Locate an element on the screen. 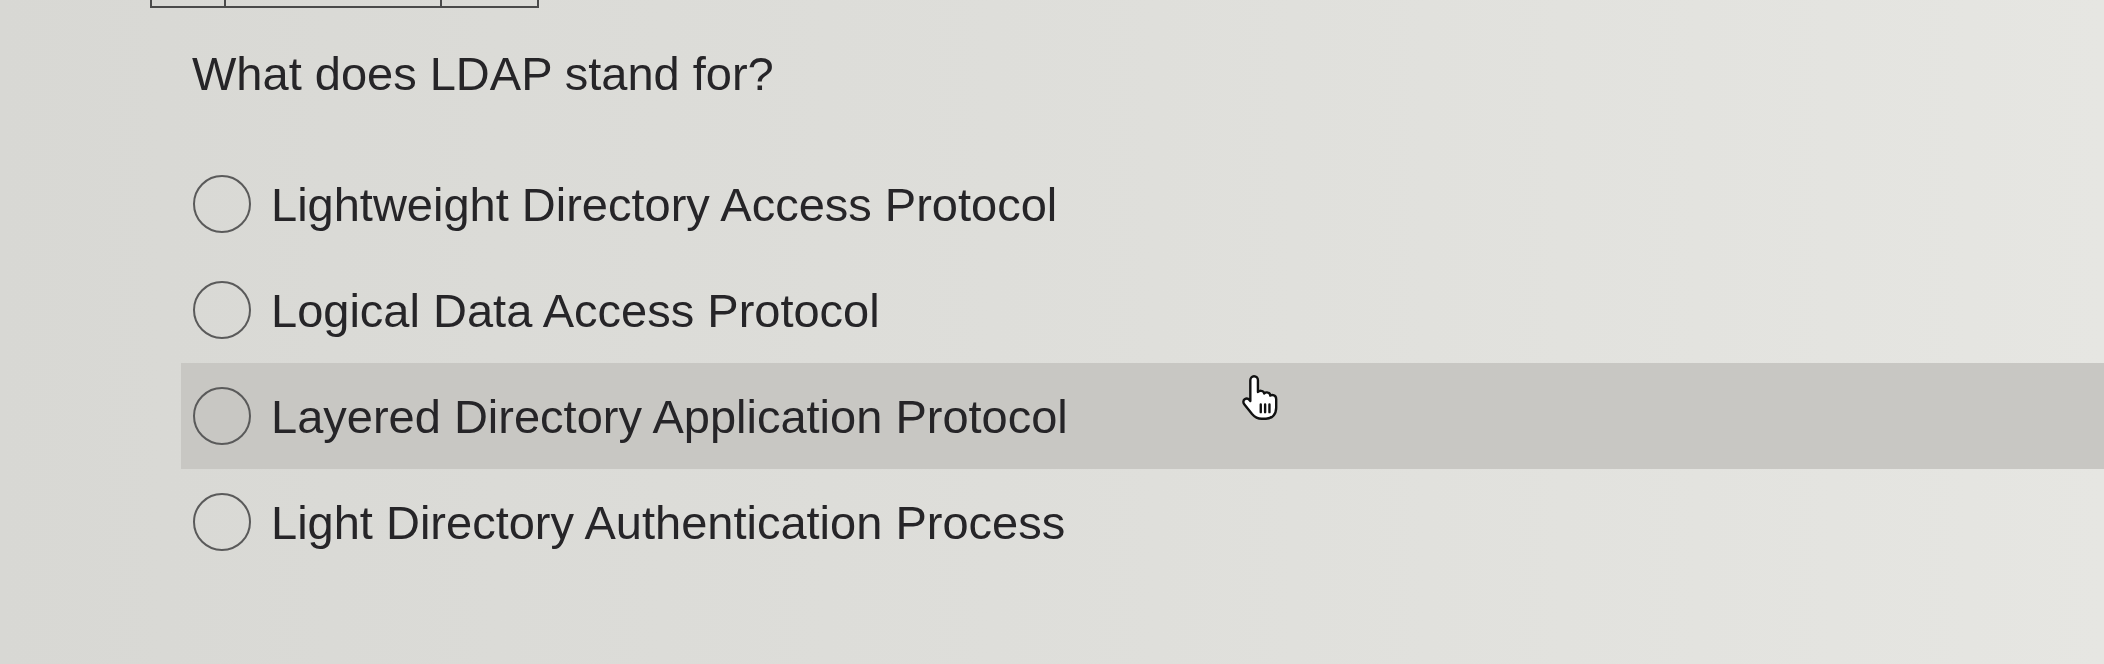  answer-option: Logical Data Access Protocol is located at coordinates (534, 310).